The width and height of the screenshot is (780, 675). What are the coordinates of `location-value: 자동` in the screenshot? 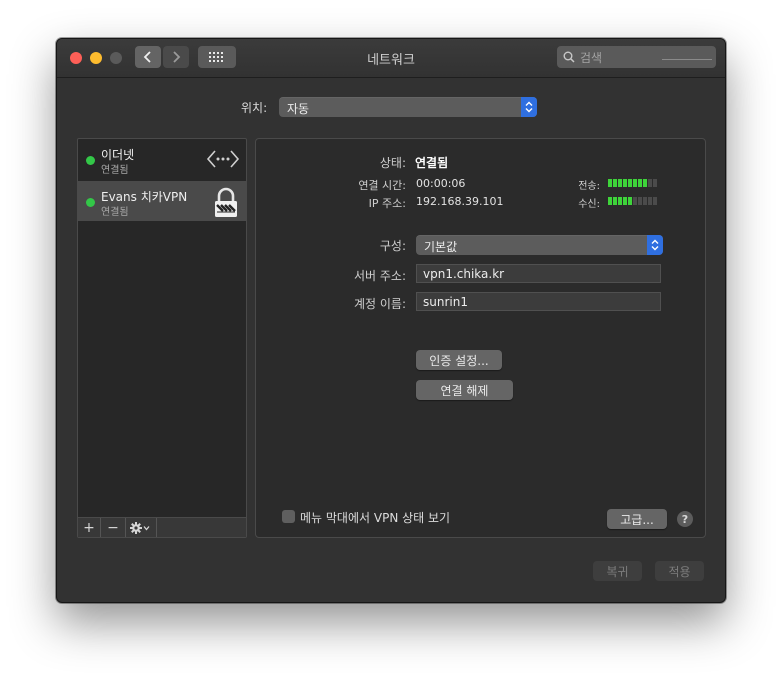 It's located at (298, 109).